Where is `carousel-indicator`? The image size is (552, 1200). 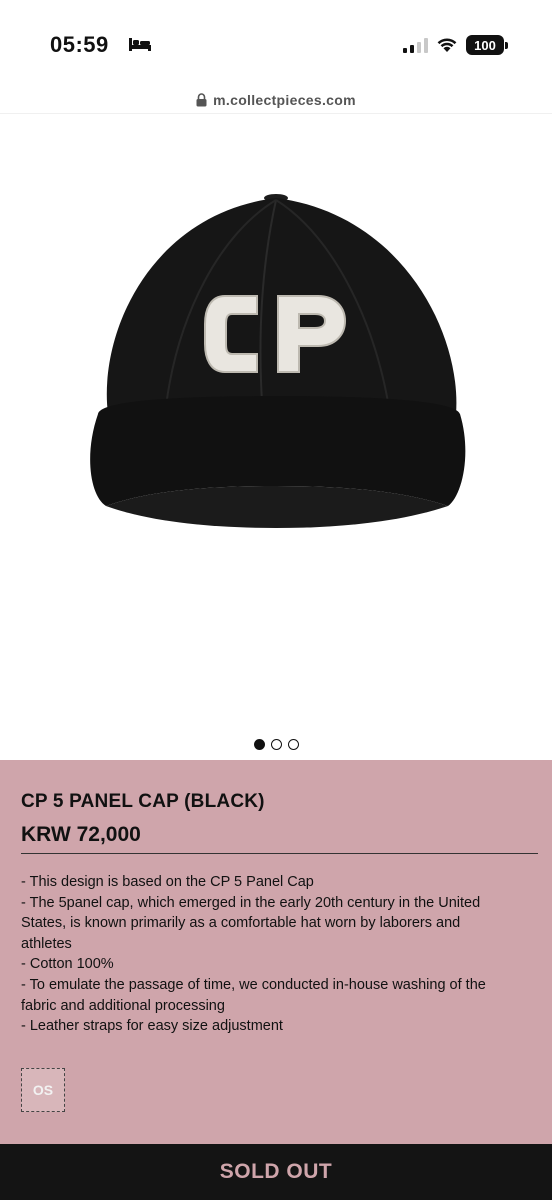 carousel-indicator is located at coordinates (276, 744).